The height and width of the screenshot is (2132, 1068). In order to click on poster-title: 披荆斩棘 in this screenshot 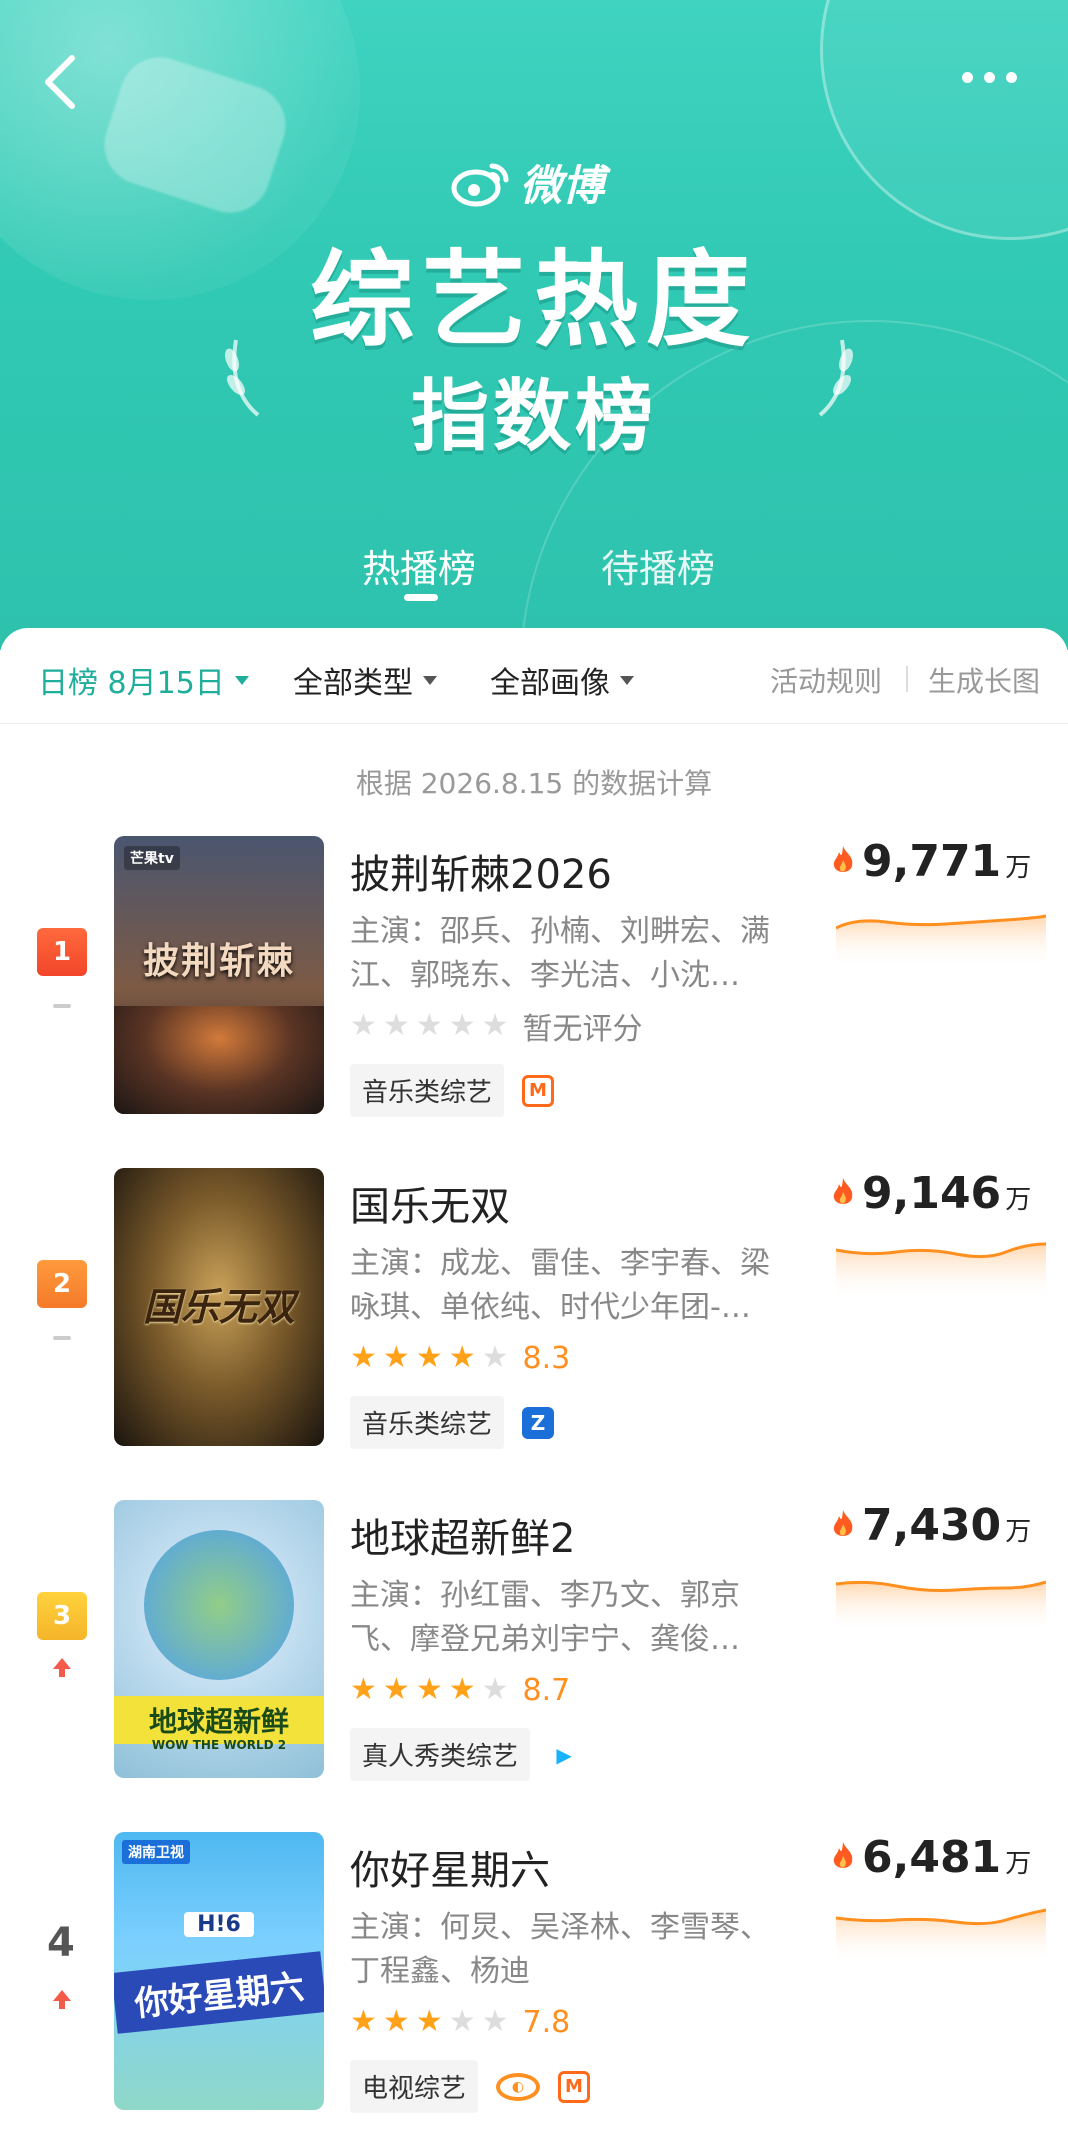, I will do `click(218, 961)`.